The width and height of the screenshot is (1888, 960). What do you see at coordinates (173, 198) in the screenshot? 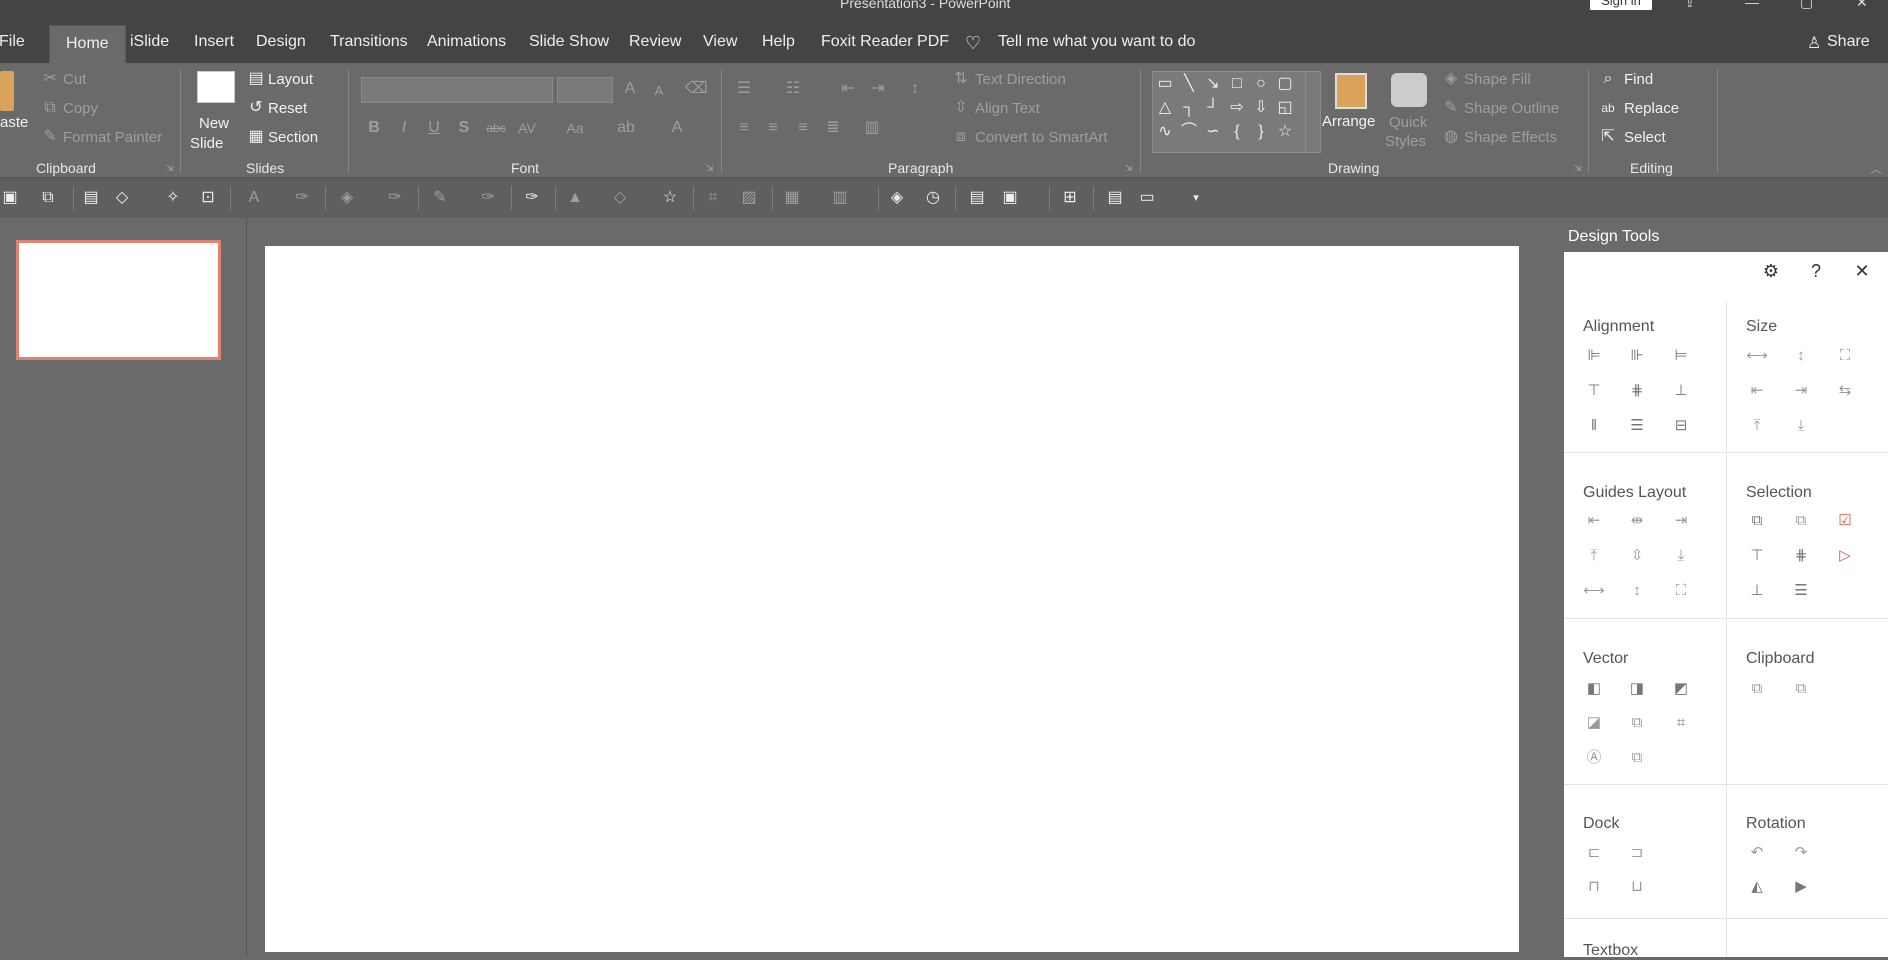
I see `bird-toolbar-icon: ✧` at bounding box center [173, 198].